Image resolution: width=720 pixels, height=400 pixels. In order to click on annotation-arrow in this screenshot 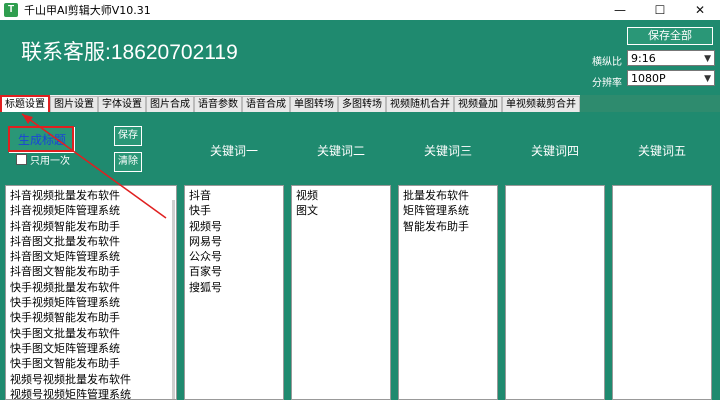, I will do `click(87, 166)`.